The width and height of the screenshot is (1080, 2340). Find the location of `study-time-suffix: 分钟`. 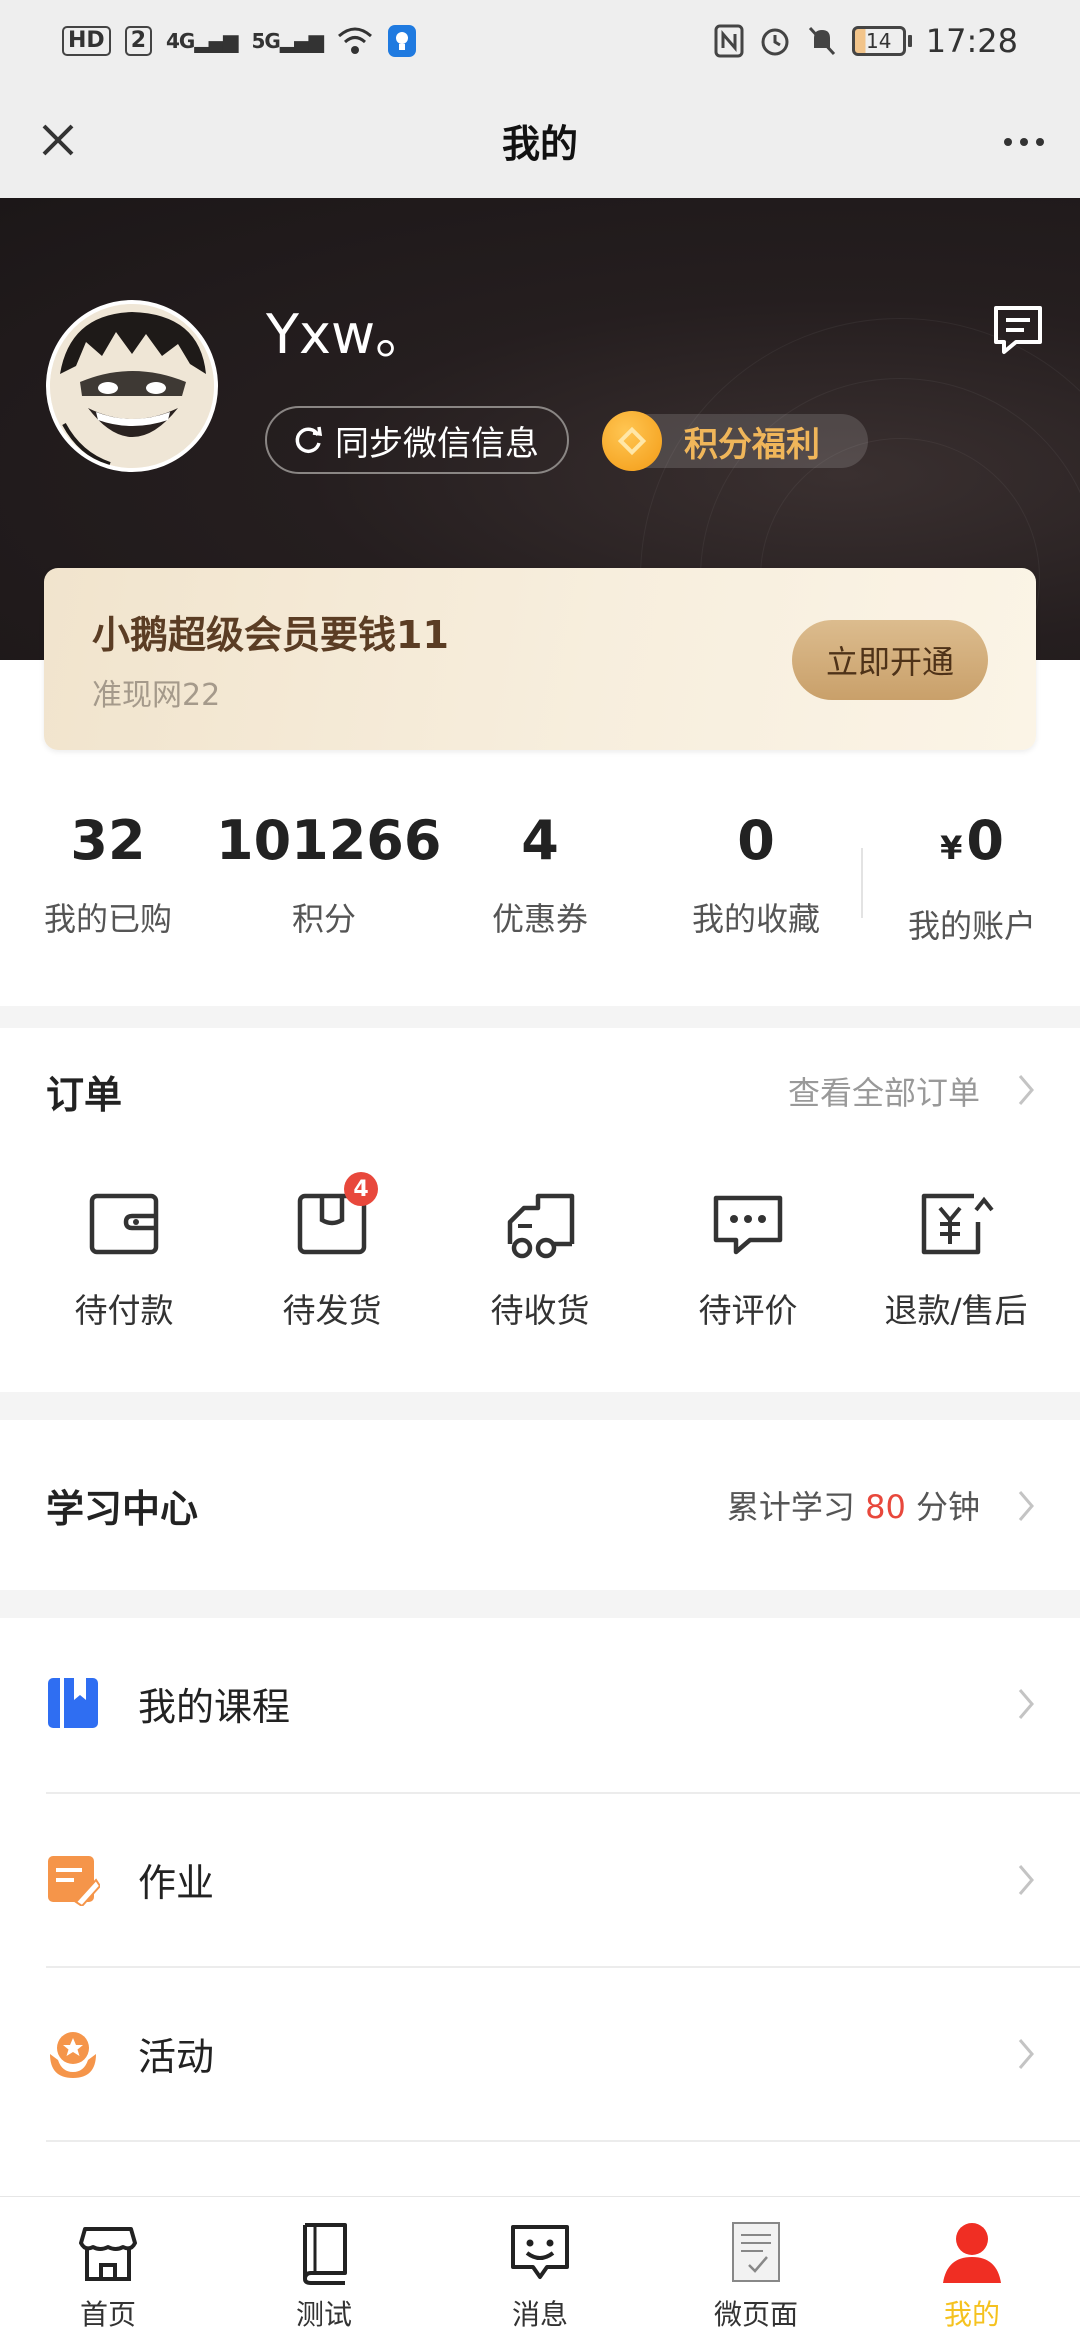

study-time-suffix: 分钟 is located at coordinates (947, 1507).